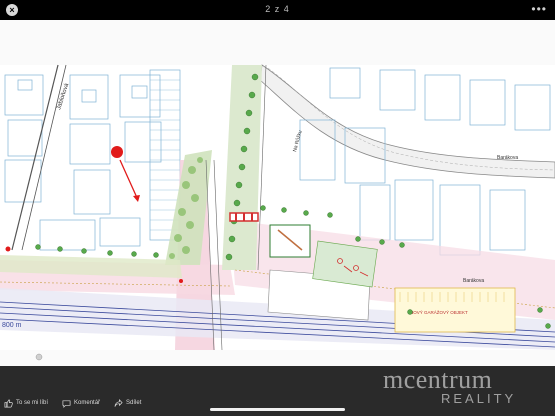 The image size is (555, 416). Describe the element at coordinates (439, 311) in the screenshot. I see `garage-label: NOVÝ GARÁŽOVÝ OBJEKT` at that location.